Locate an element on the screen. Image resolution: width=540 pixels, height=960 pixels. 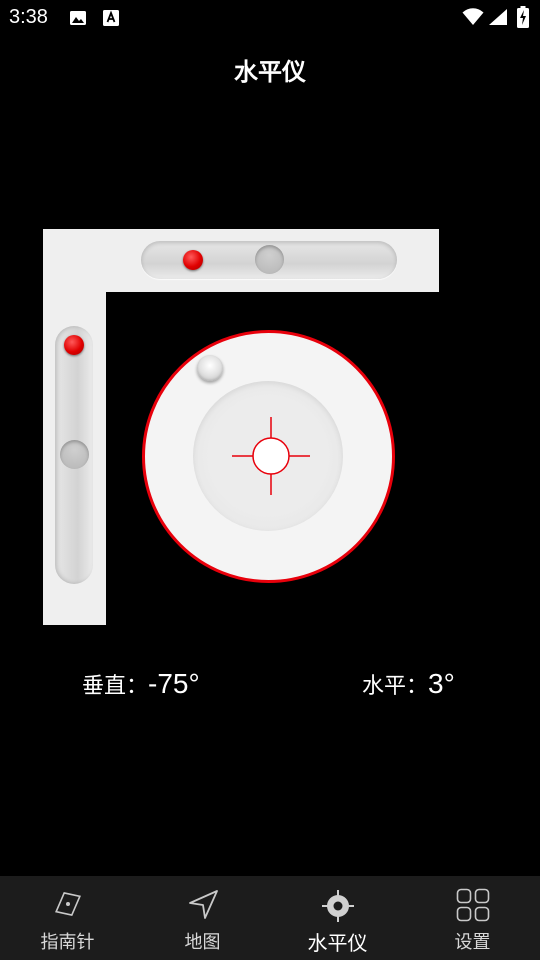
nav-item-settings: 设置 is located at coordinates (472, 918).